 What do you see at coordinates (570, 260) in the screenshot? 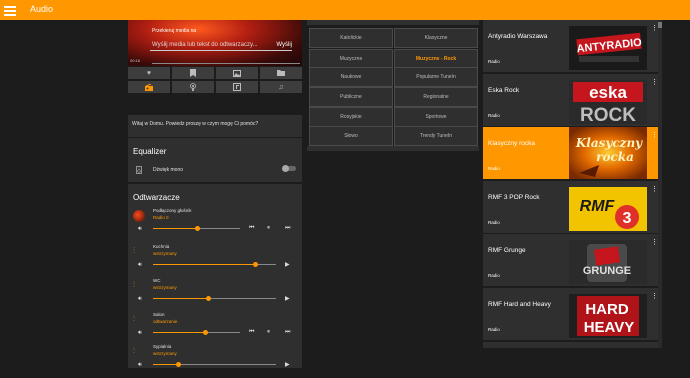
I see `station-item: RMF Grunge Radio GRUNGE ⋮` at bounding box center [570, 260].